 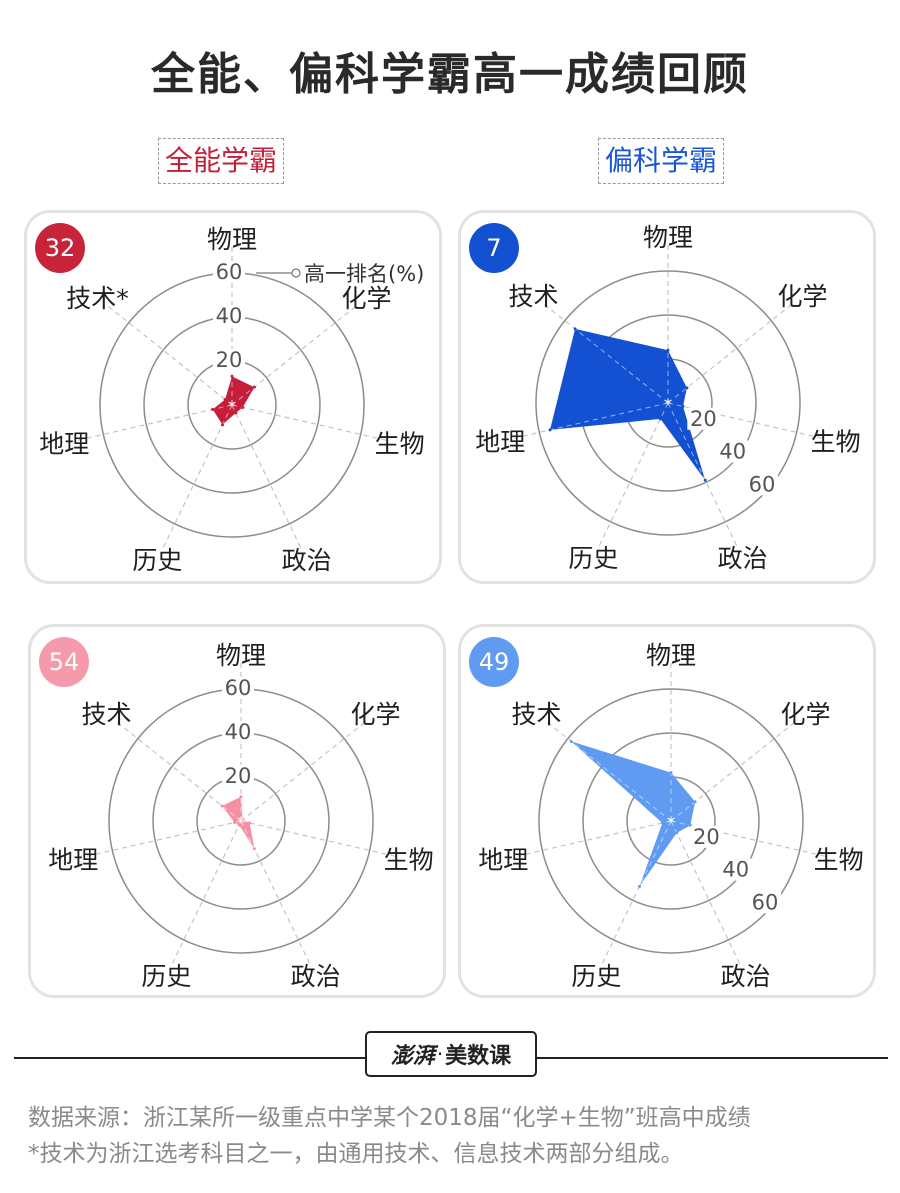 I want to click on page-title: 全能、偏科学霸高一成绩回顾, so click(x=450, y=74).